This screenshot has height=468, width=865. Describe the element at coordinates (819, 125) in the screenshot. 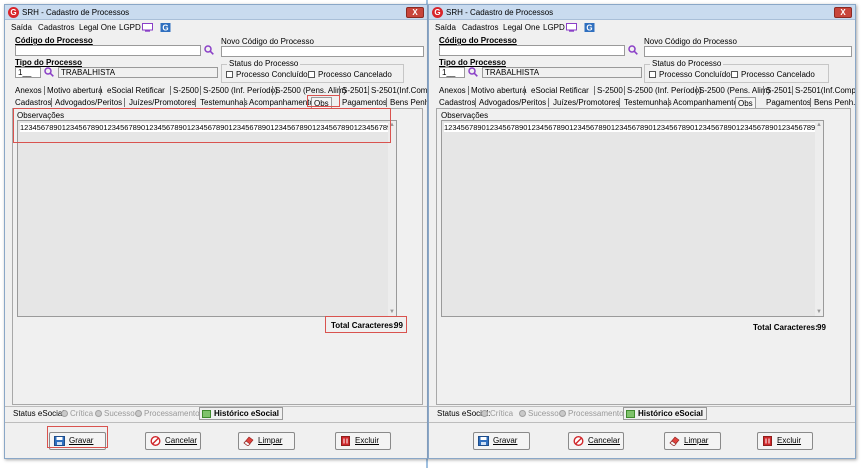

I see `scroll-up-icon: ▲` at that location.